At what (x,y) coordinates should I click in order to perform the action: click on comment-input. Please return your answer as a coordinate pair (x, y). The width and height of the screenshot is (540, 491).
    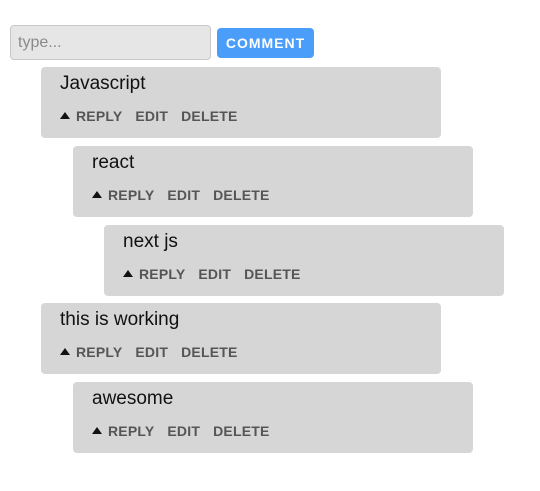
    Looking at the image, I should click on (110, 42).